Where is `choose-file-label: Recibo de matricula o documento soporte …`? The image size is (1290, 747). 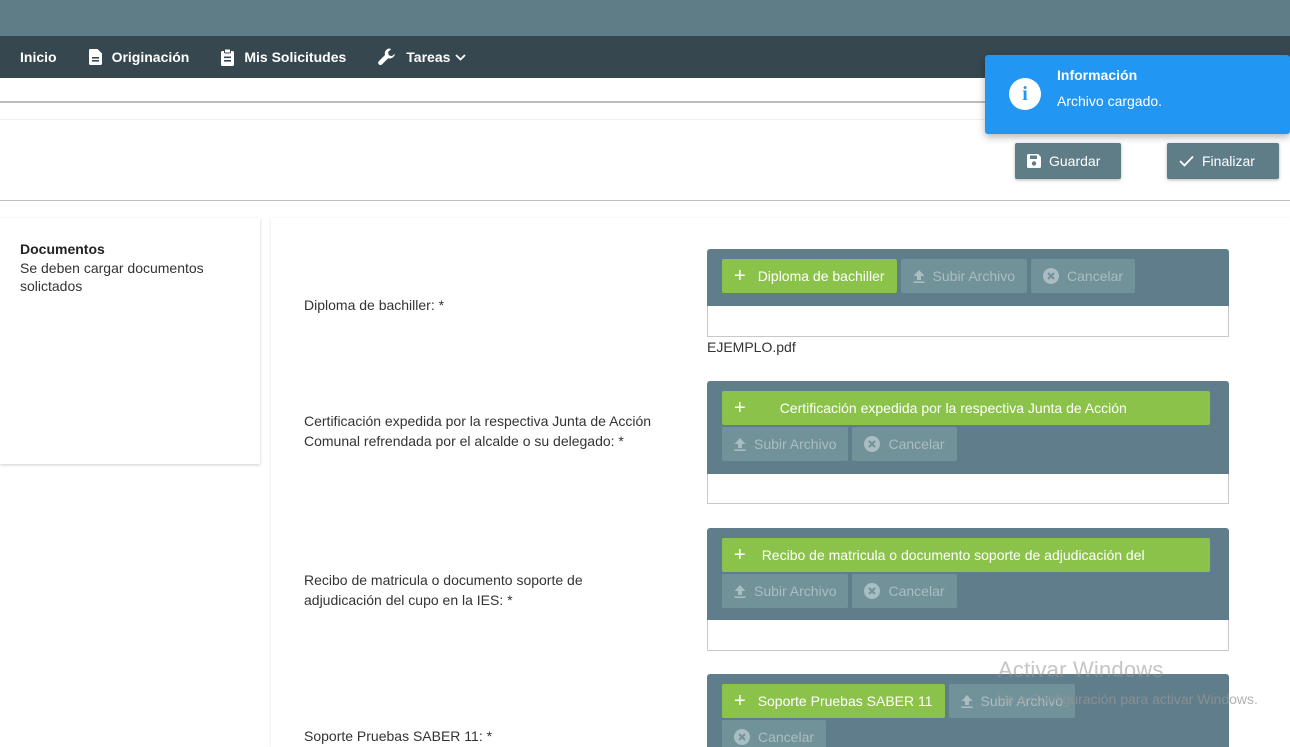 choose-file-label: Recibo de matricula o documento soporte … is located at coordinates (953, 555).